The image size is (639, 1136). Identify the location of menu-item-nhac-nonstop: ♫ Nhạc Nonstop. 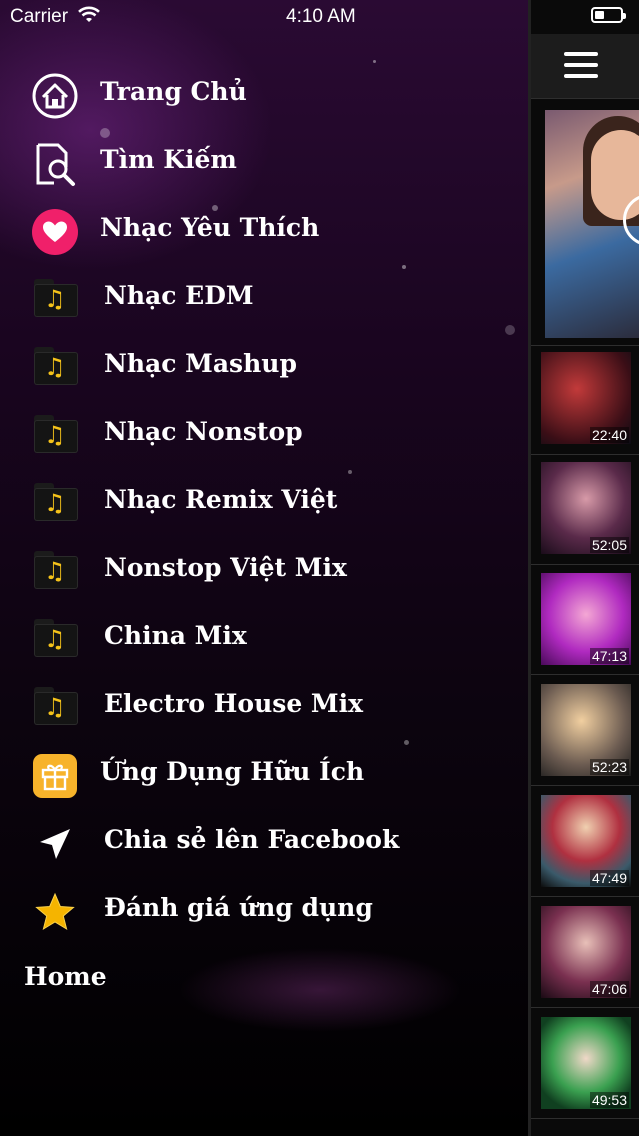
(264, 435).